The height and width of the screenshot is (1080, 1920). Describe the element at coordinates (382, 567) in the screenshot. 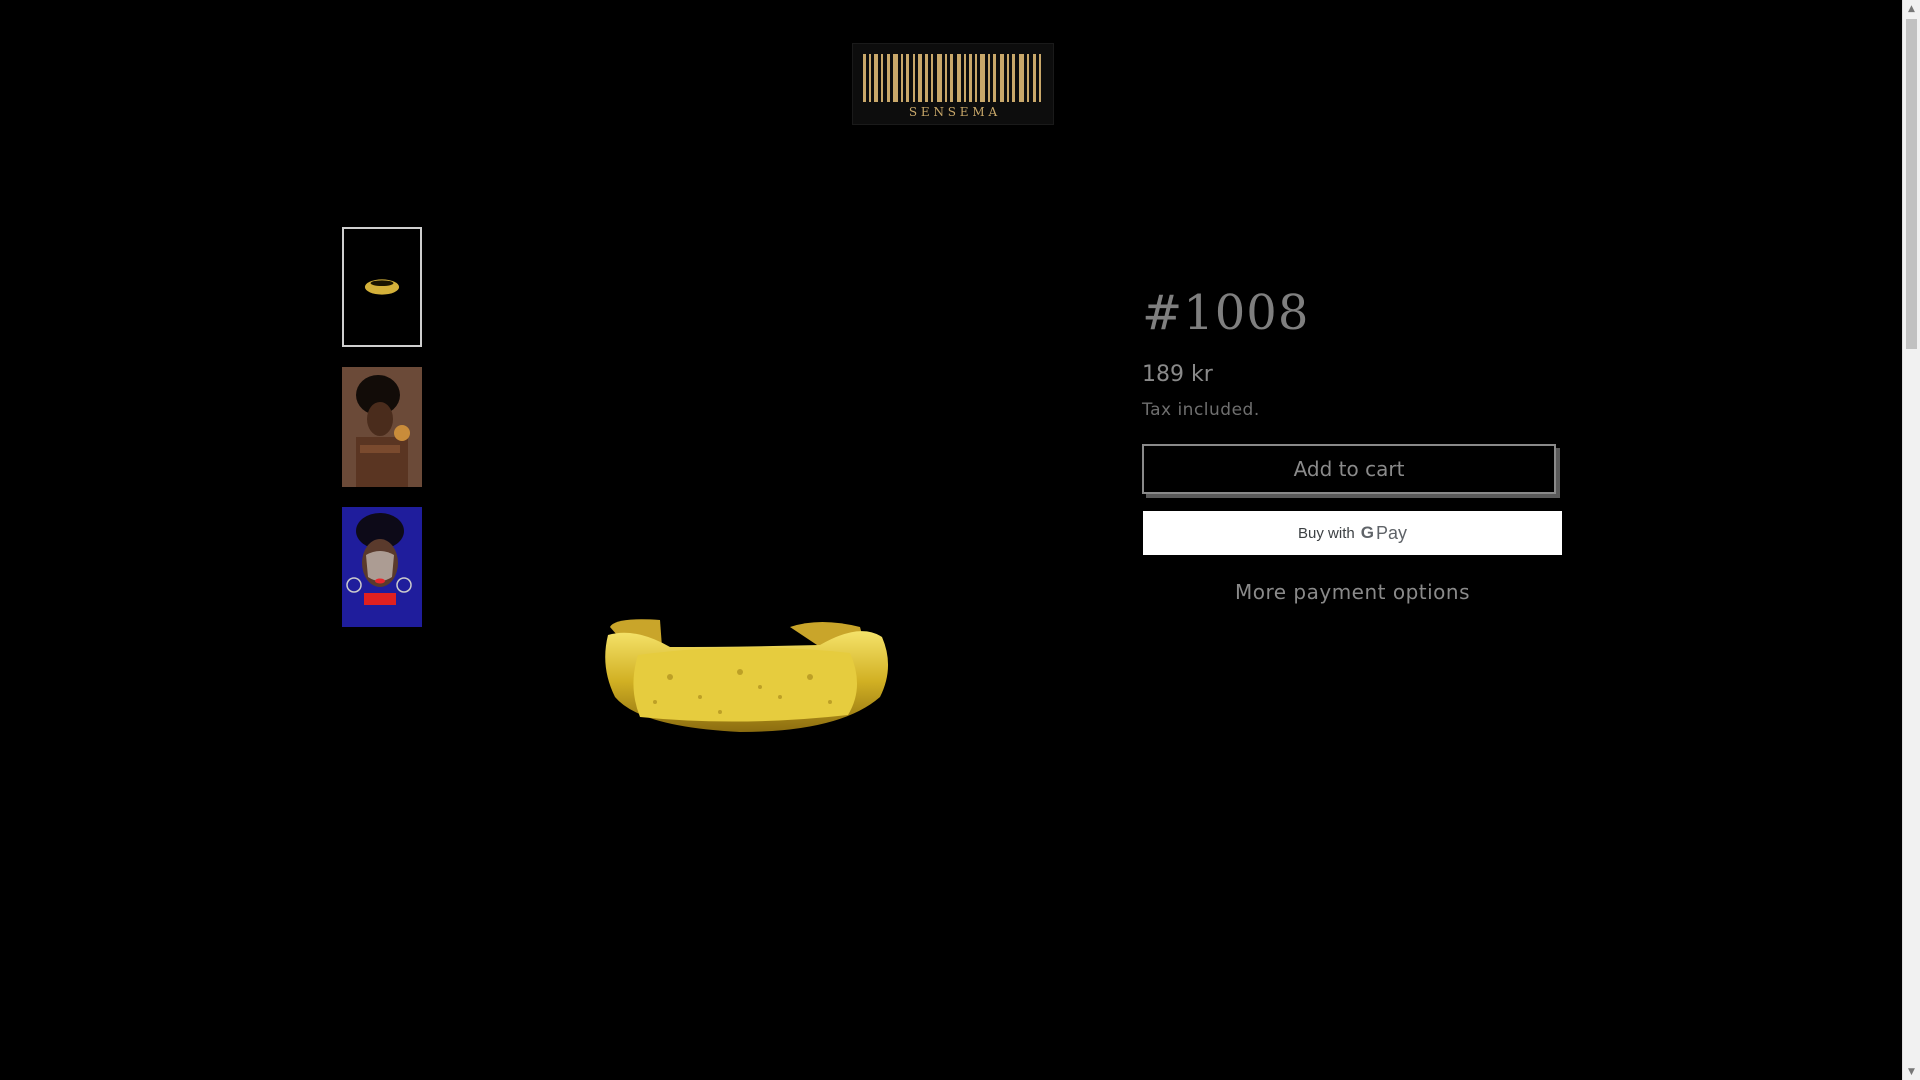

I see `thumbnail-model-facepaint` at that location.